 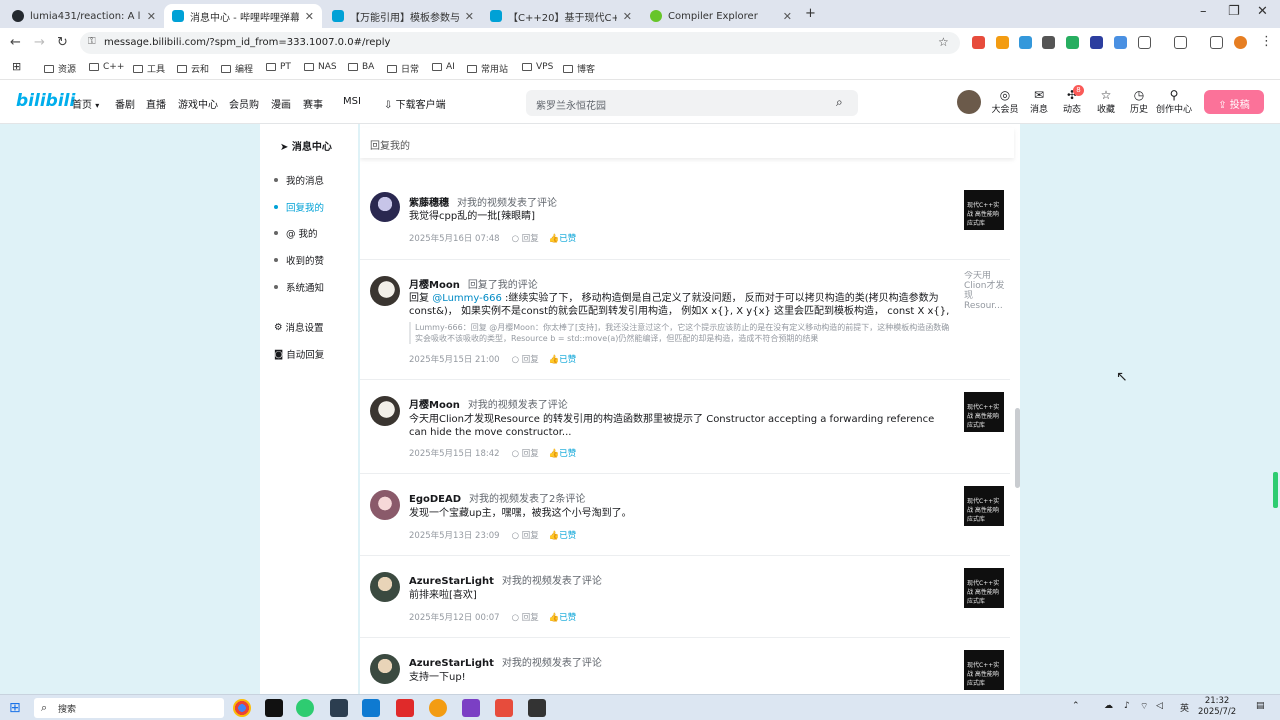 I want to click on header-dynamic: ✣ 动态 8, so click(x=1072, y=100).